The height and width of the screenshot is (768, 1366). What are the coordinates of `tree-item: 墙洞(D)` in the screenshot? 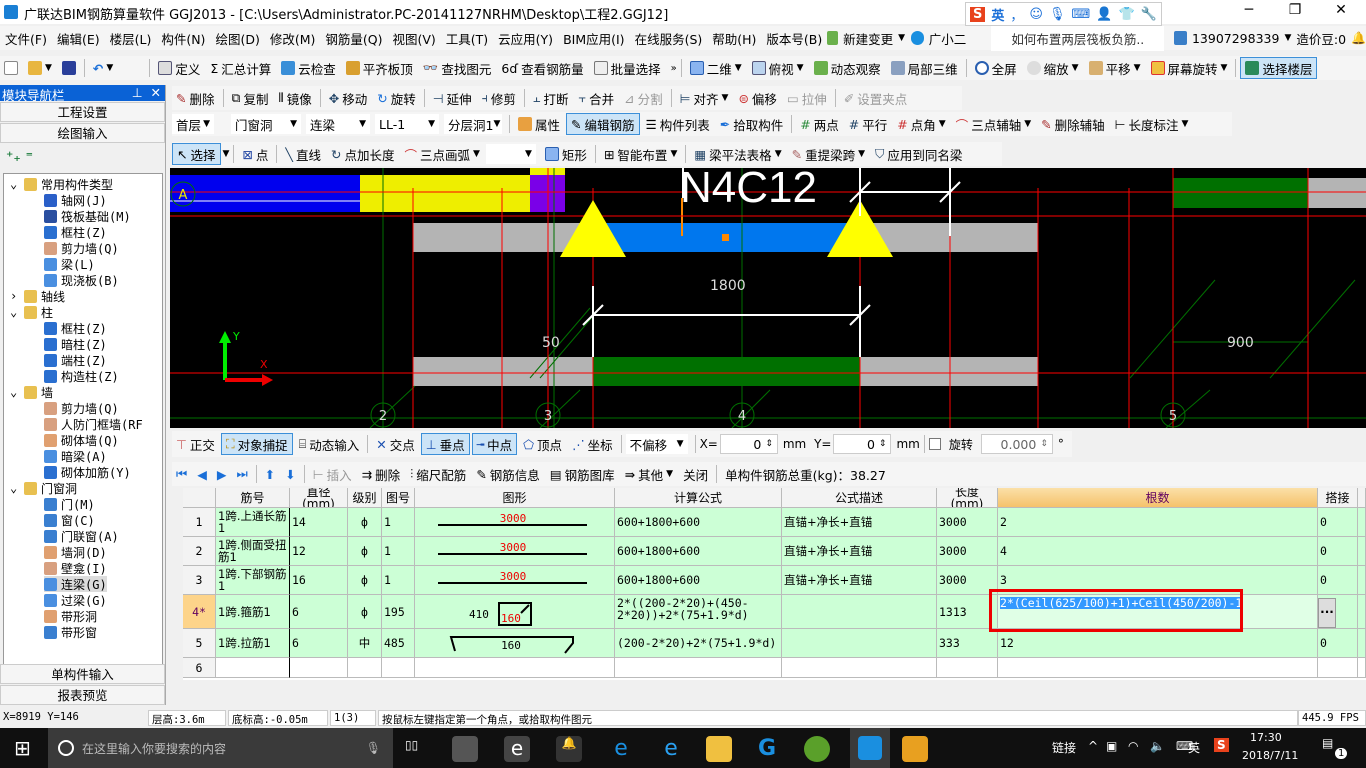 It's located at (75, 552).